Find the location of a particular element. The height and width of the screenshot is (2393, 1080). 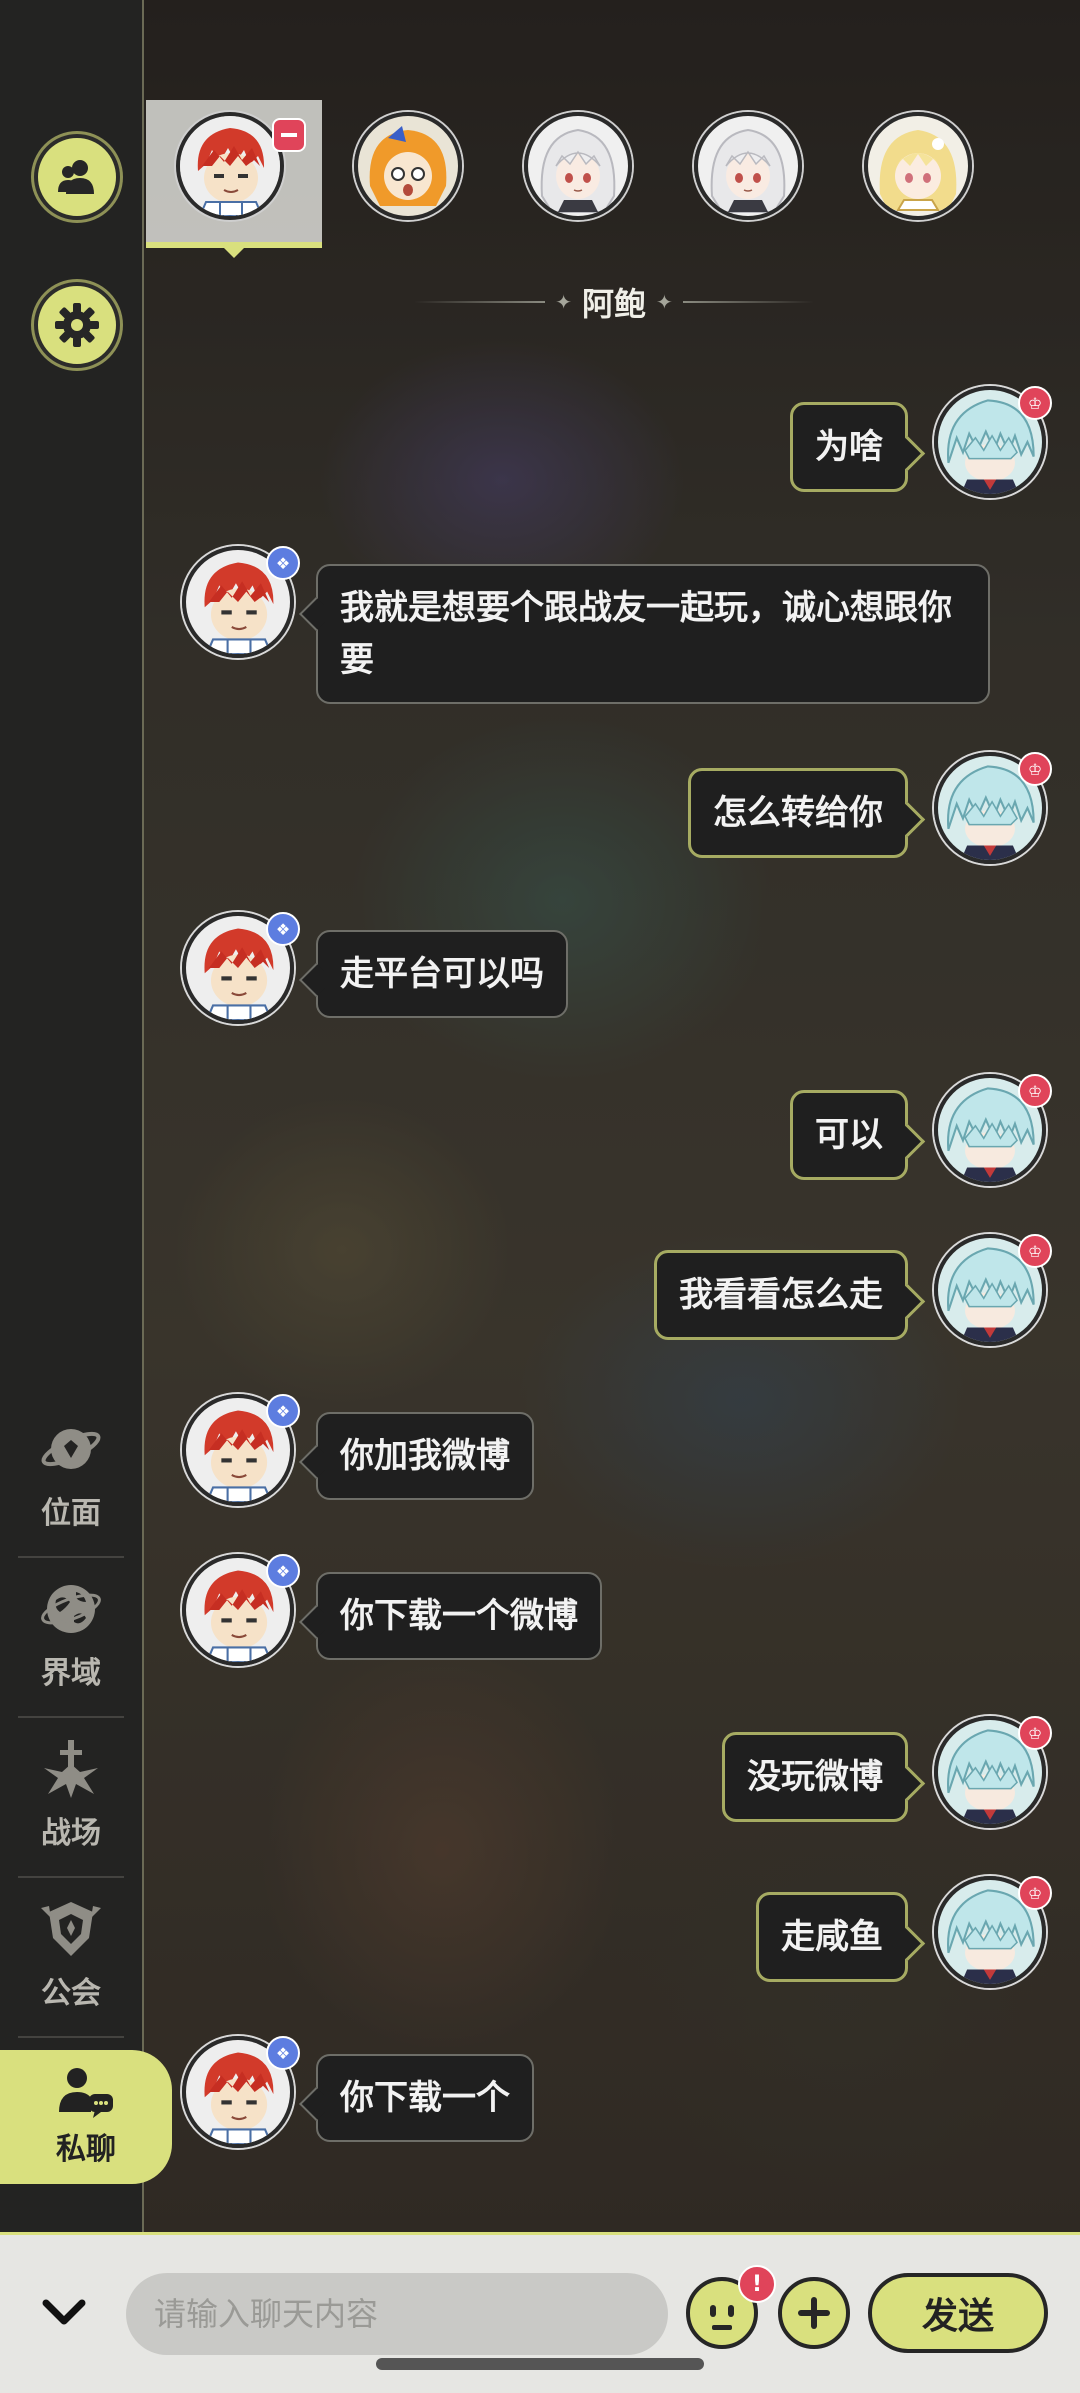

message-bubble-incoming: 你加我微博 is located at coordinates (425, 1456).